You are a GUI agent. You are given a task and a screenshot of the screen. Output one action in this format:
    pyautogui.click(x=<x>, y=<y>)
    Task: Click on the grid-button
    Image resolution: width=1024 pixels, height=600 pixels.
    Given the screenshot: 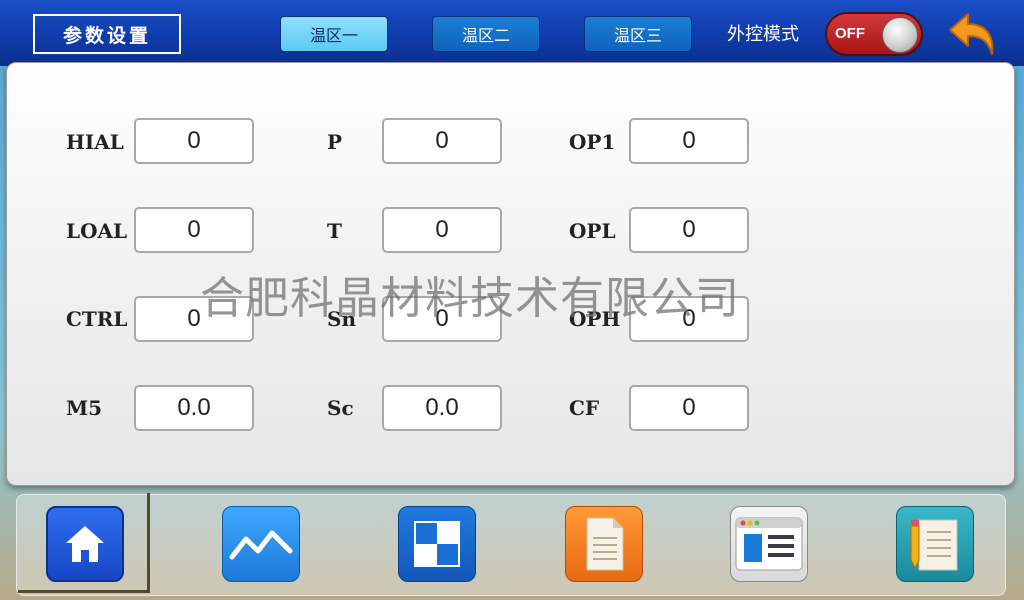 What is the action you would take?
    pyautogui.click(x=437, y=544)
    